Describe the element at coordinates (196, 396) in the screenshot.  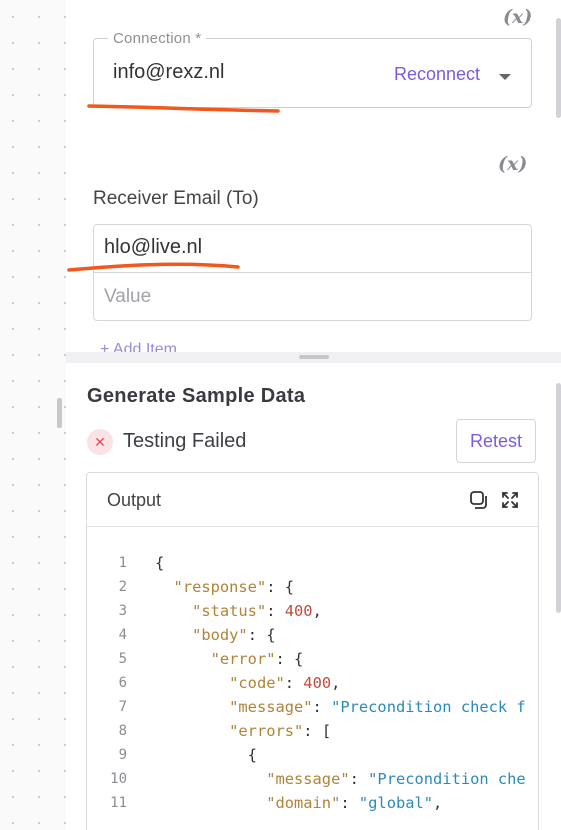
I see `section-title: Generate Sample Data` at that location.